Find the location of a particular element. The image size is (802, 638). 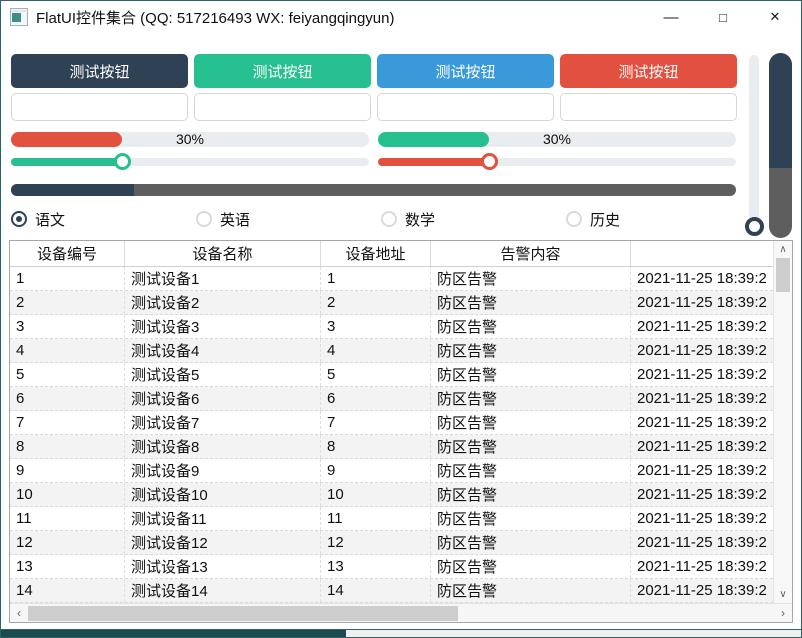

backdrop-light-segment is located at coordinates (573, 633).